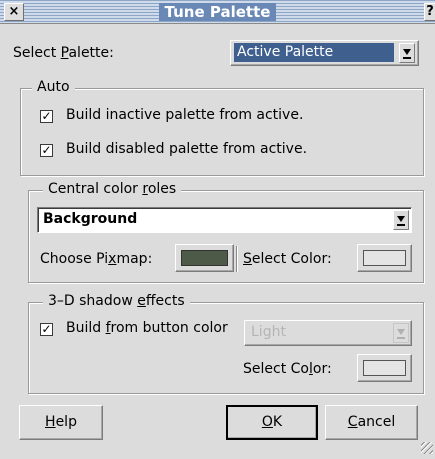 The width and height of the screenshot is (435, 459). Describe the element at coordinates (90, 219) in the screenshot. I see `color-role-value: Background` at that location.